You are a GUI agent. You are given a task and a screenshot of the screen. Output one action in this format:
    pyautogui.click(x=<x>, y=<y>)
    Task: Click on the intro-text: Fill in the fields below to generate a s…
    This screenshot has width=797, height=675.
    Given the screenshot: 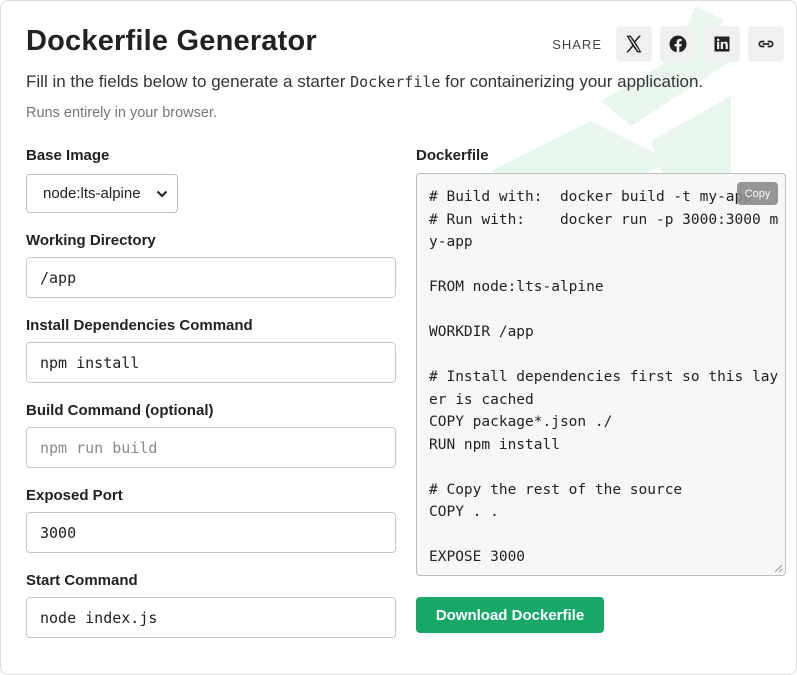 What is the action you would take?
    pyautogui.click(x=364, y=82)
    